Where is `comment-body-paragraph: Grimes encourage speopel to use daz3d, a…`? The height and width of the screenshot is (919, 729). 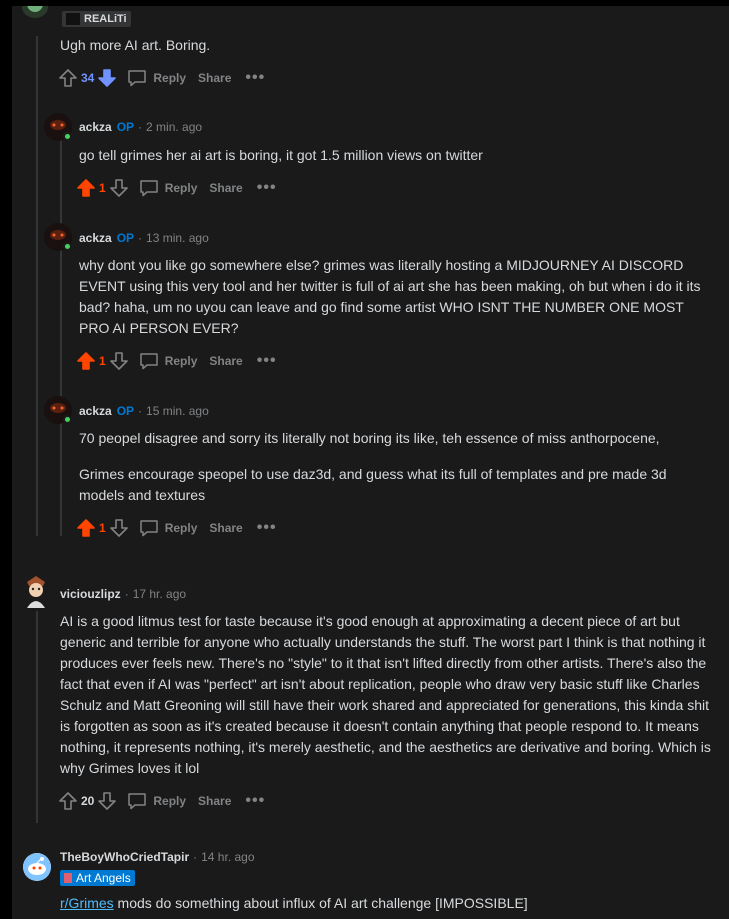
comment-body-paragraph: Grimes encourage speopel to use daz3d, a… is located at coordinates (373, 484).